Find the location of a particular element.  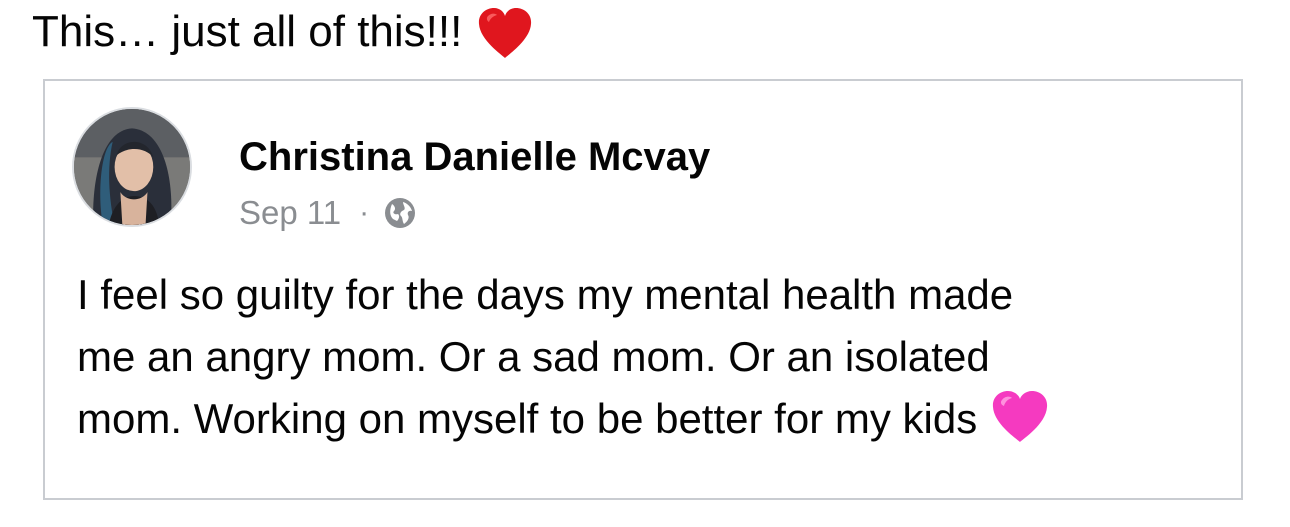

avatar is located at coordinates (132, 167).